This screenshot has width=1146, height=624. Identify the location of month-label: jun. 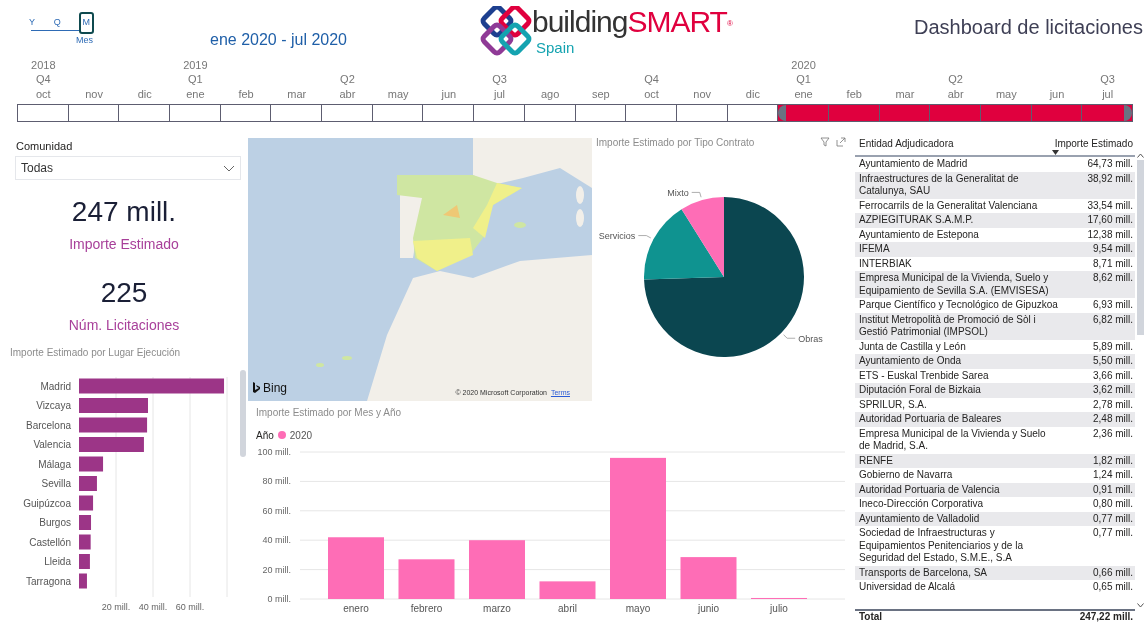
(449, 94).